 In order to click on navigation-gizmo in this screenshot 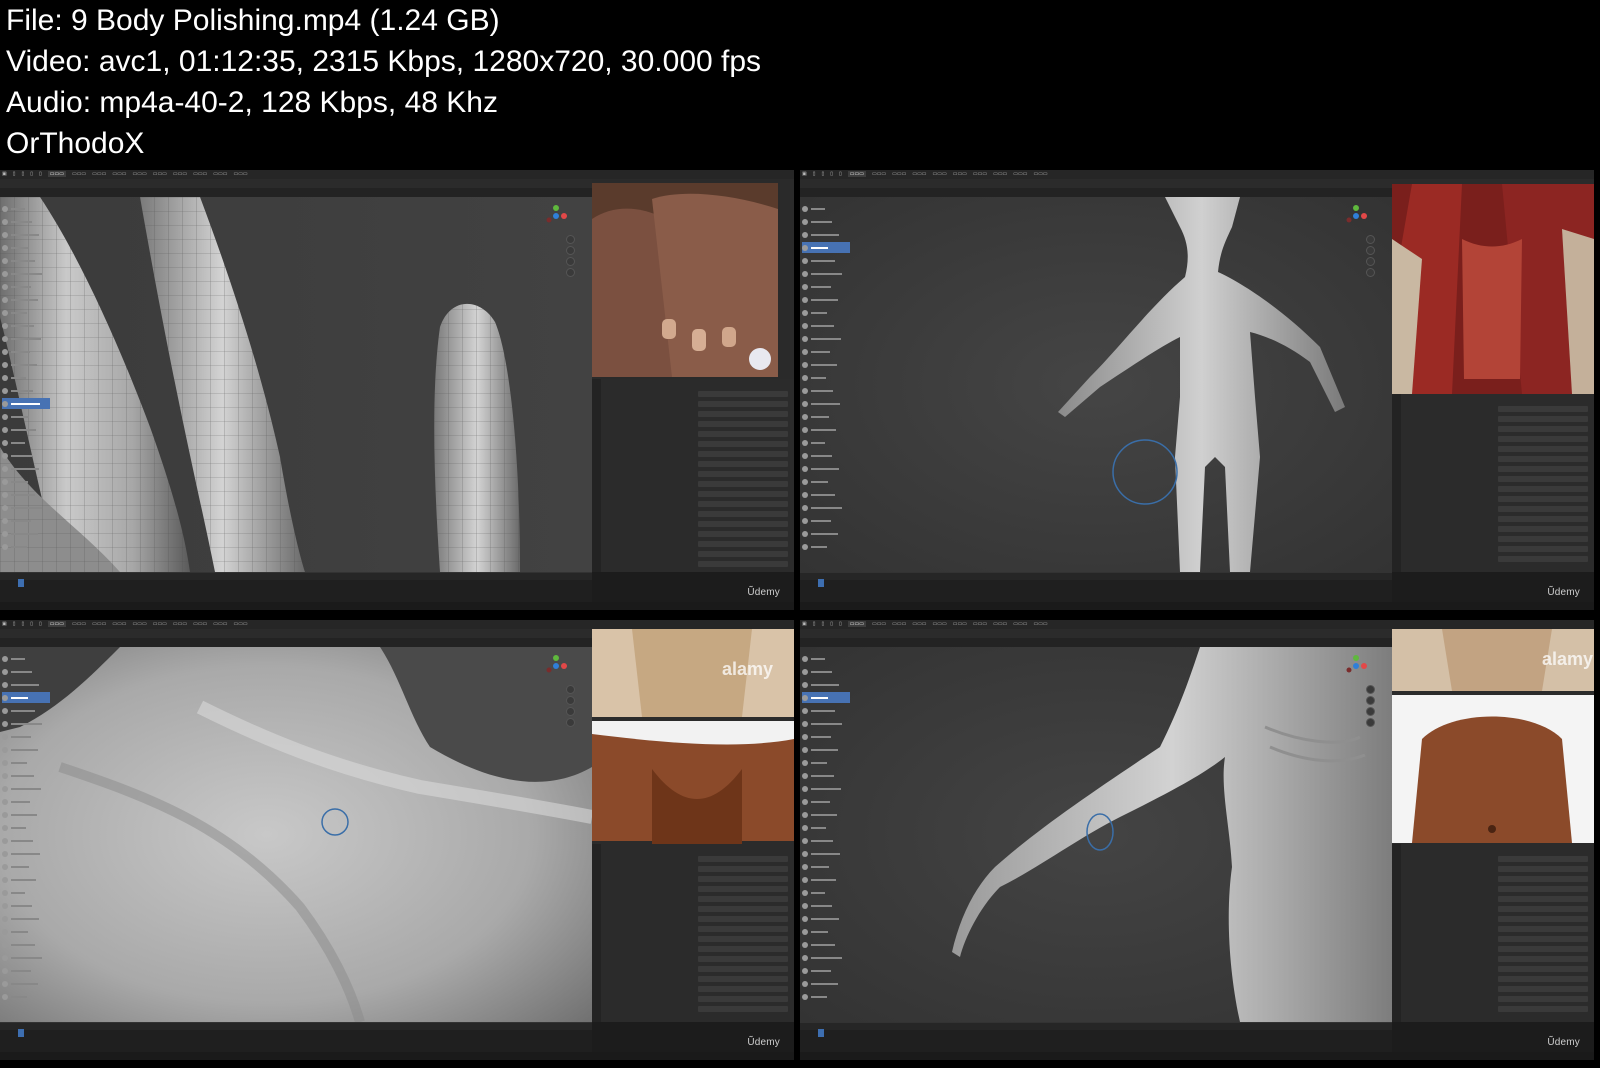, I will do `click(556, 216)`.